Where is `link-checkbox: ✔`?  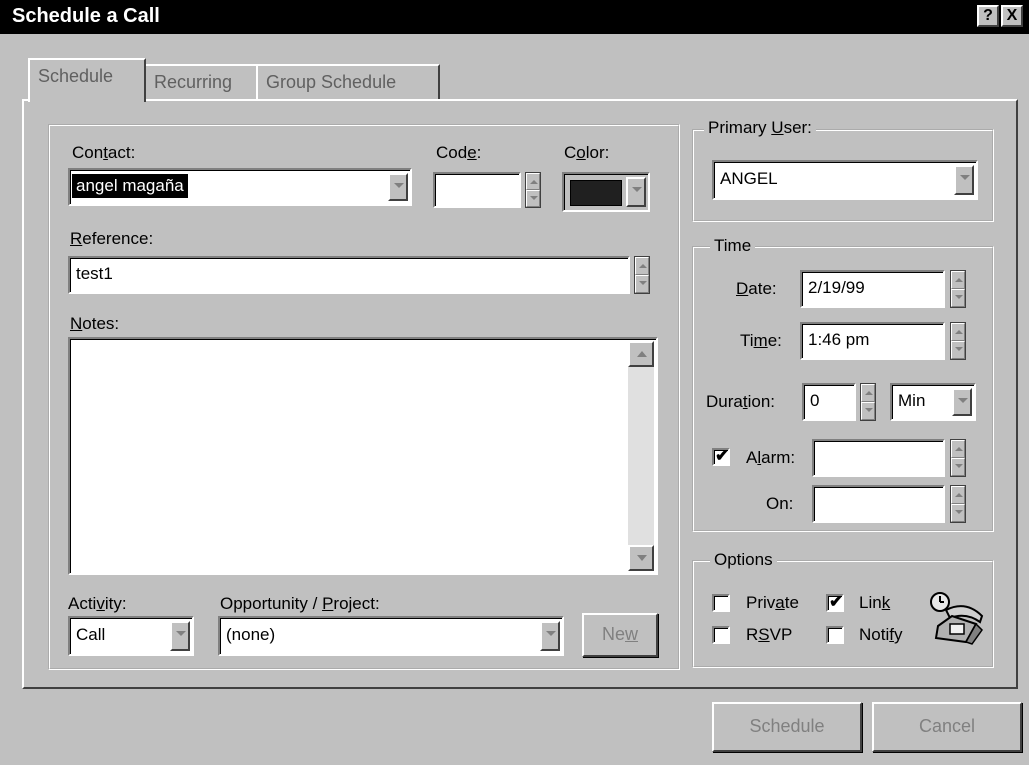
link-checkbox: ✔ is located at coordinates (835, 602).